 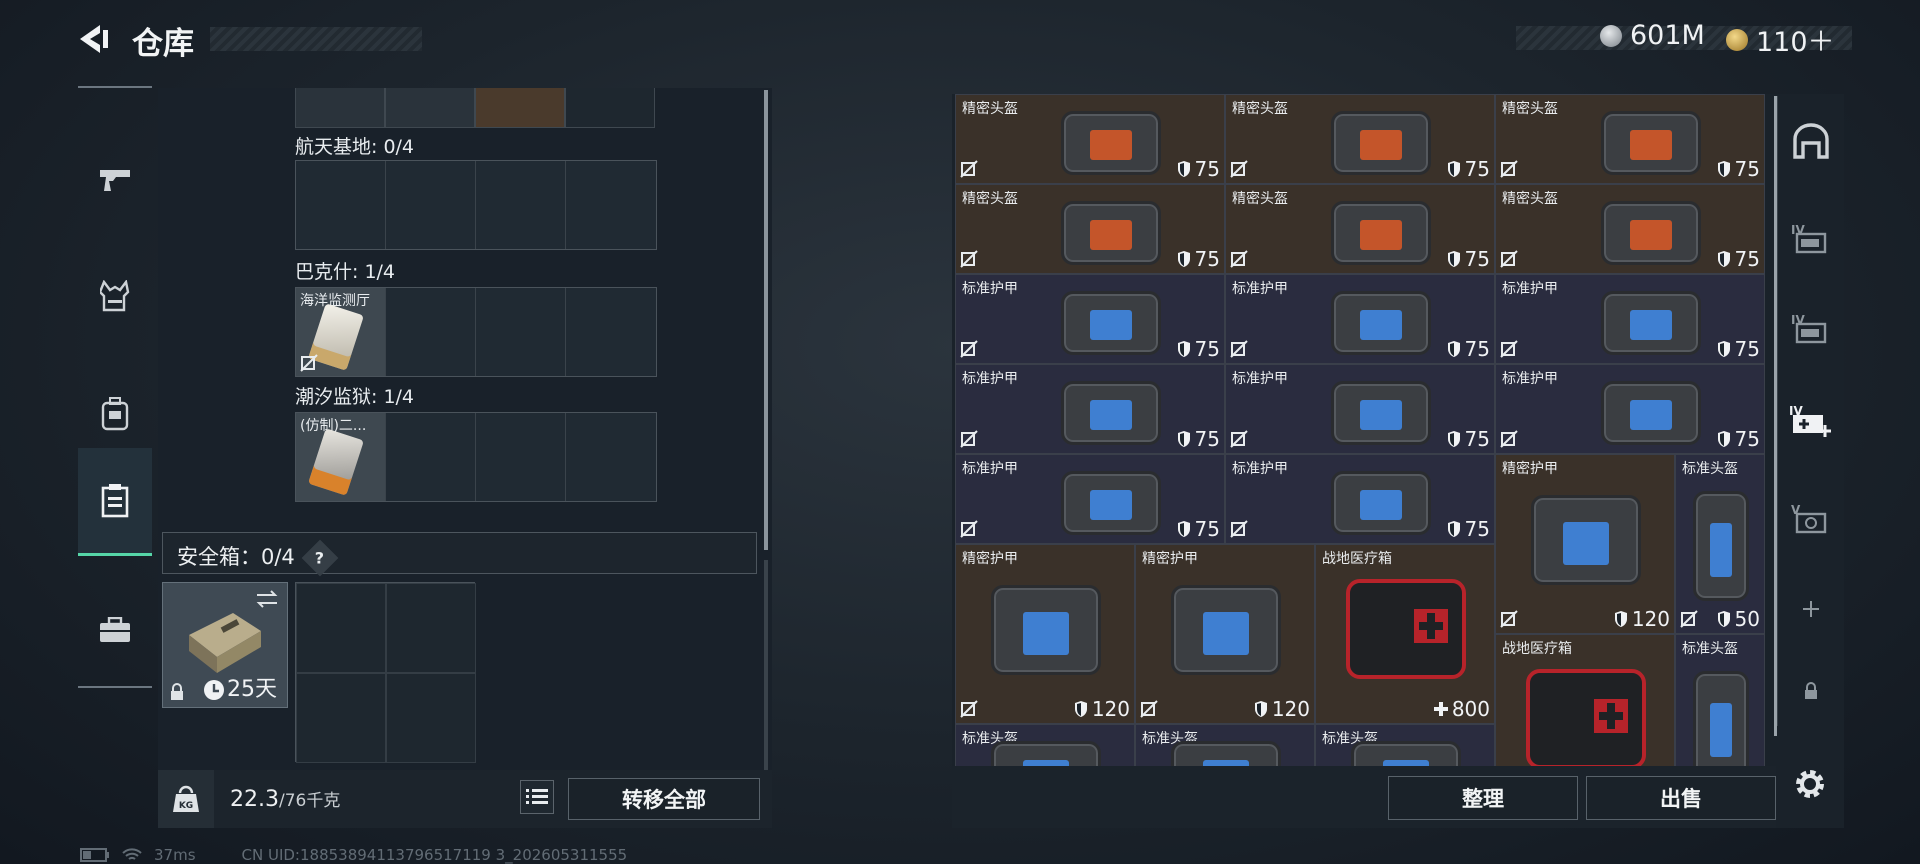 What do you see at coordinates (960, 40) in the screenshot?
I see `header: 仓库 601M 110＋` at bounding box center [960, 40].